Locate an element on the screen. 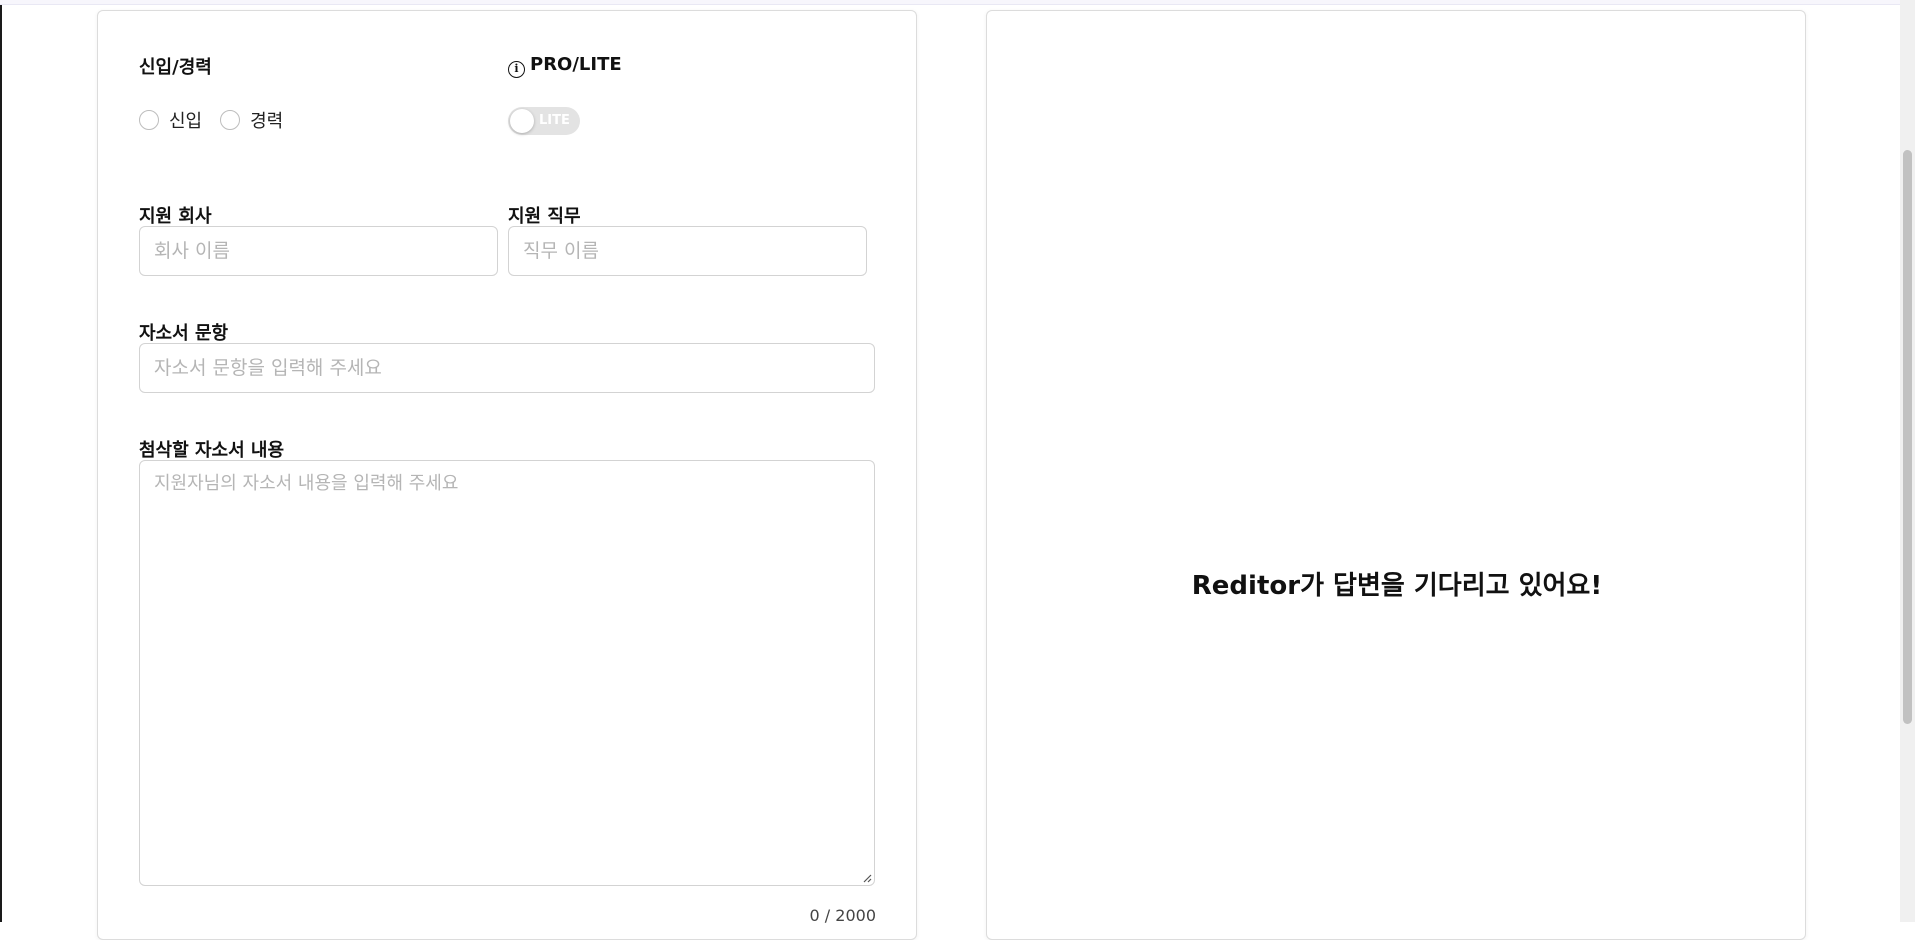 The height and width of the screenshot is (940, 1915). radio-newcomer is located at coordinates (149, 120).